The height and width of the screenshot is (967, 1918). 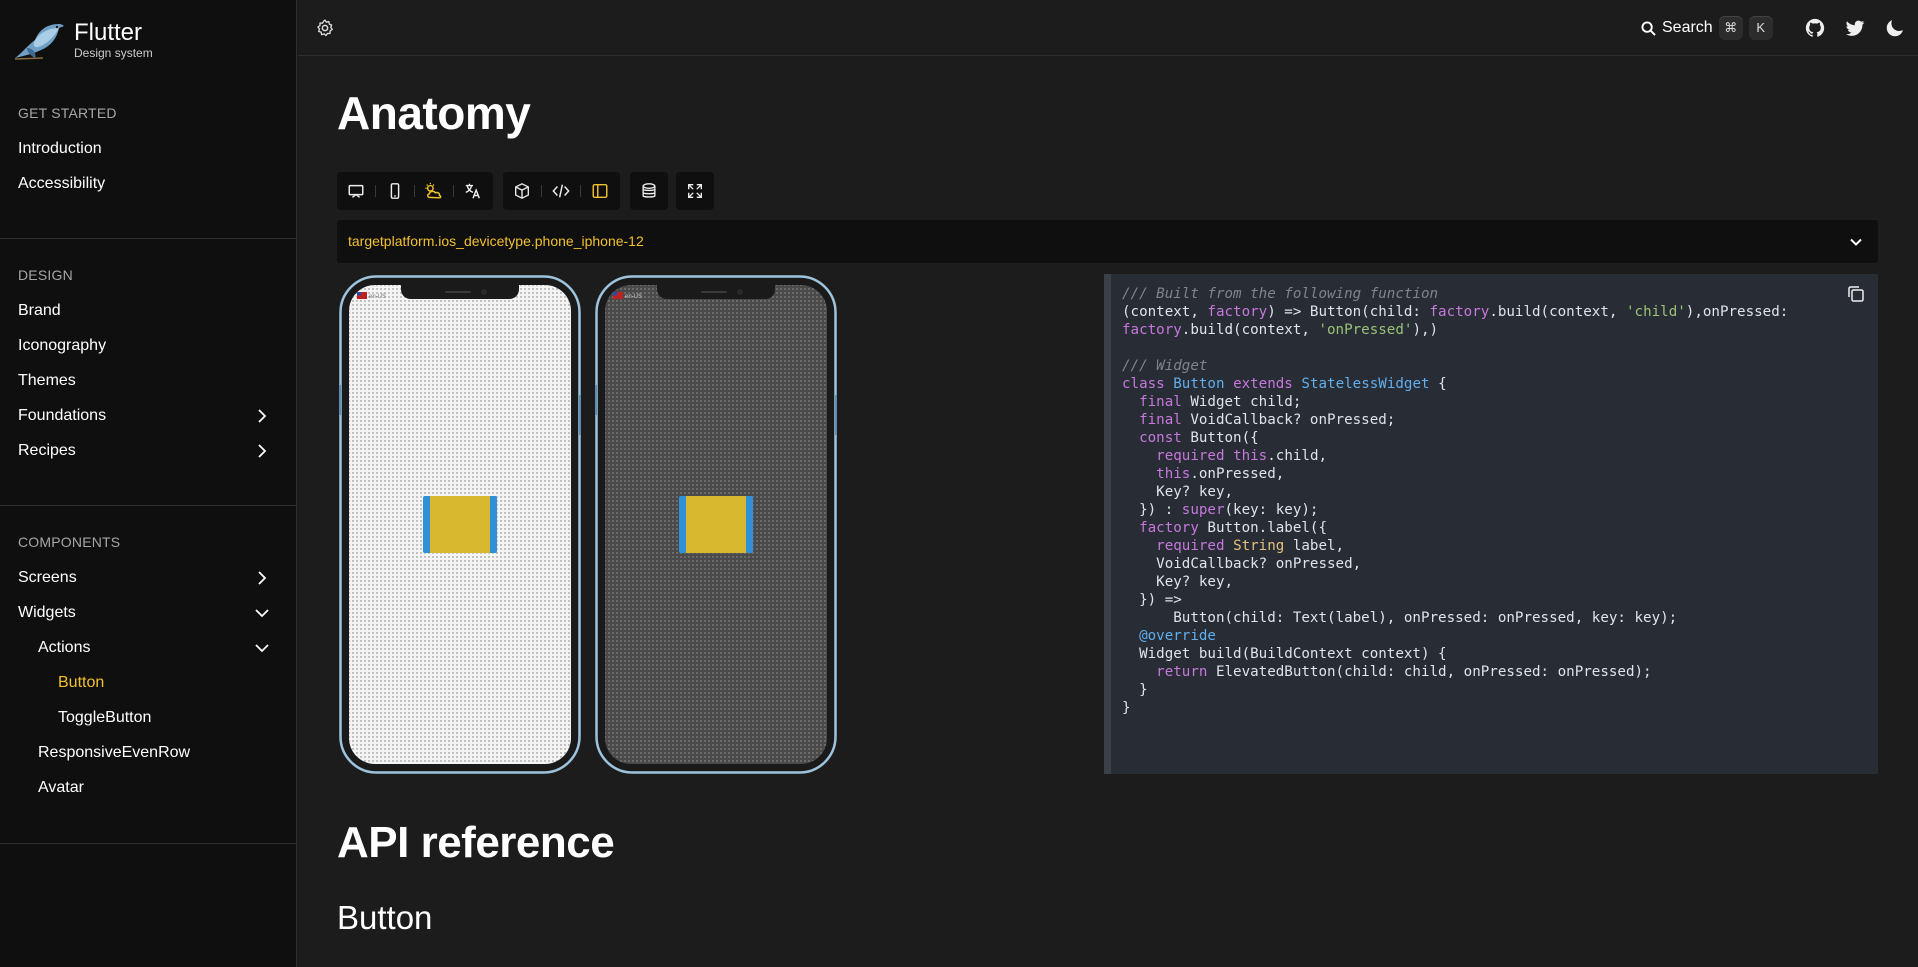 I want to click on sidebar-item-label: Brand, so click(x=39, y=310).